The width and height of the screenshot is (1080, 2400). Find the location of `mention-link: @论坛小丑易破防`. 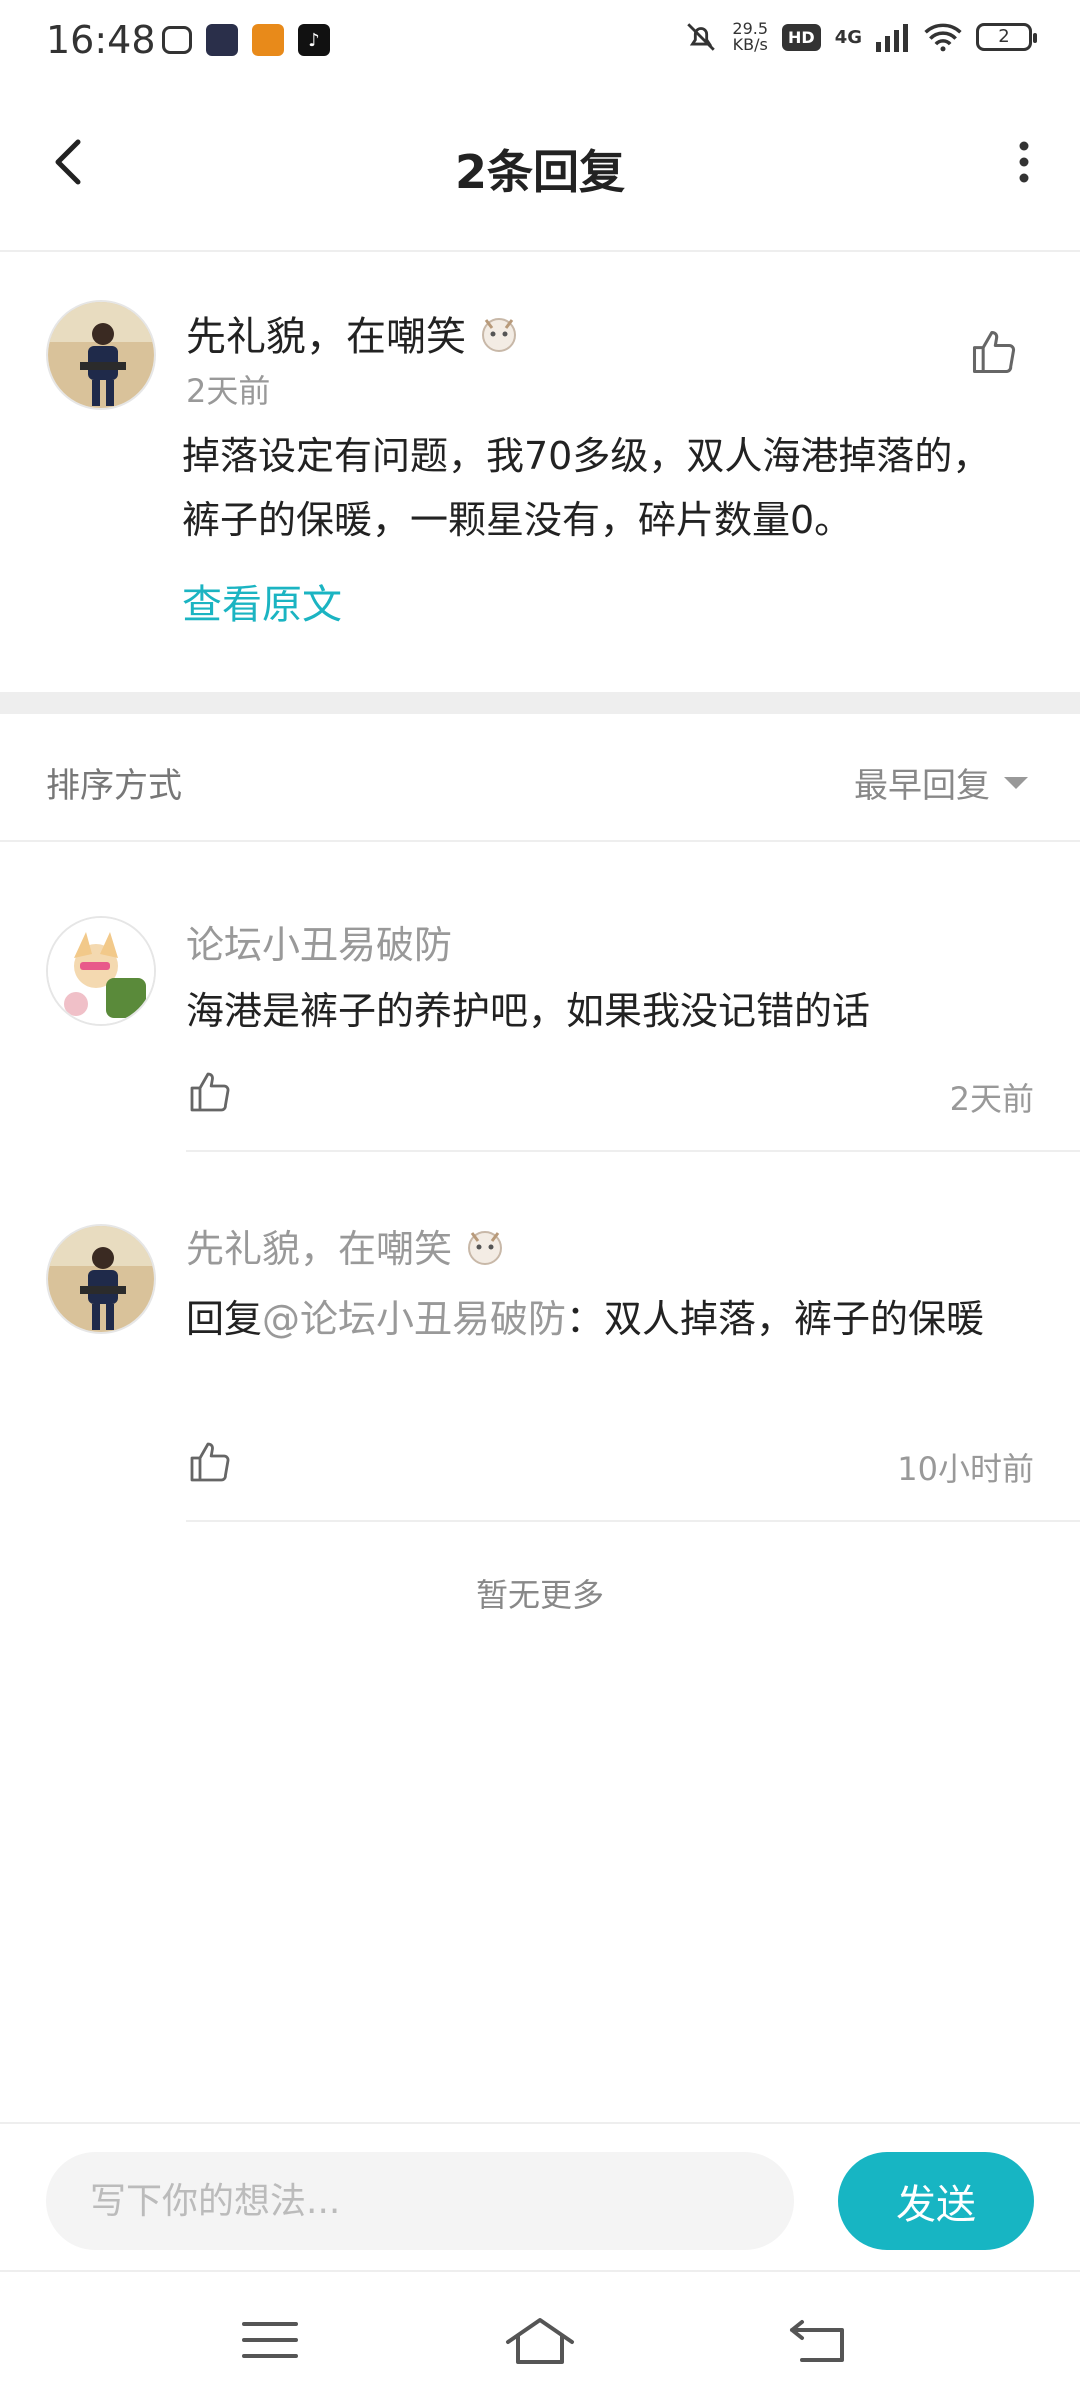

mention-link: @论坛小丑易破防 is located at coordinates (414, 1319).